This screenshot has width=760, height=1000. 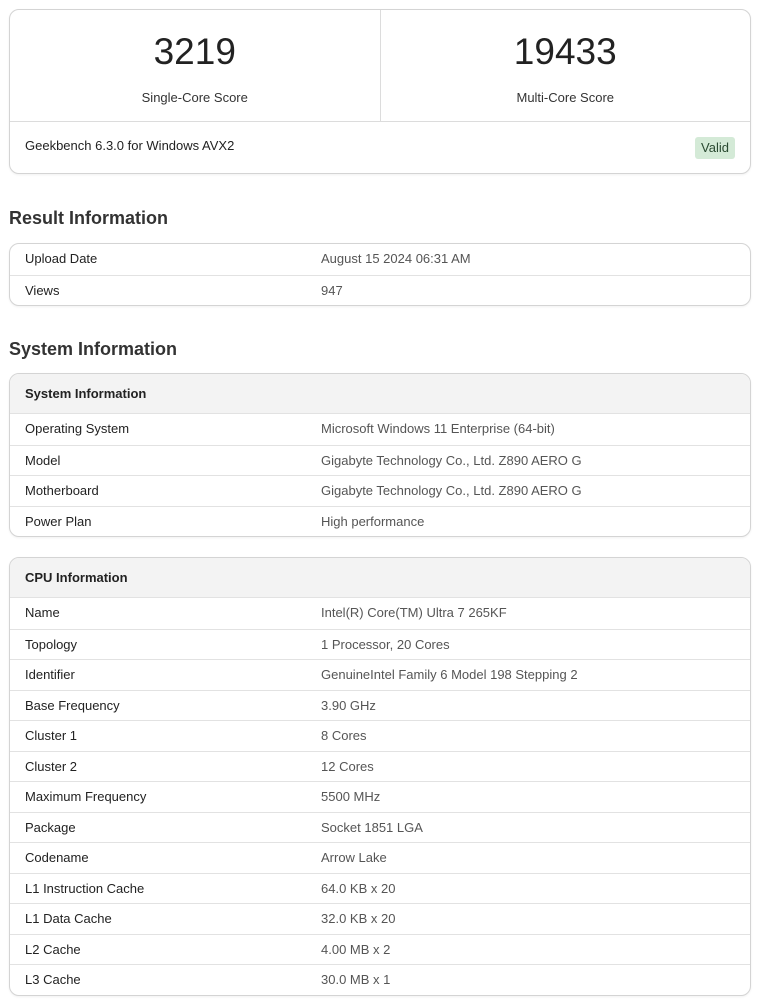 I want to click on table-row: Cluster 2 12 Cores, so click(x=380, y=766).